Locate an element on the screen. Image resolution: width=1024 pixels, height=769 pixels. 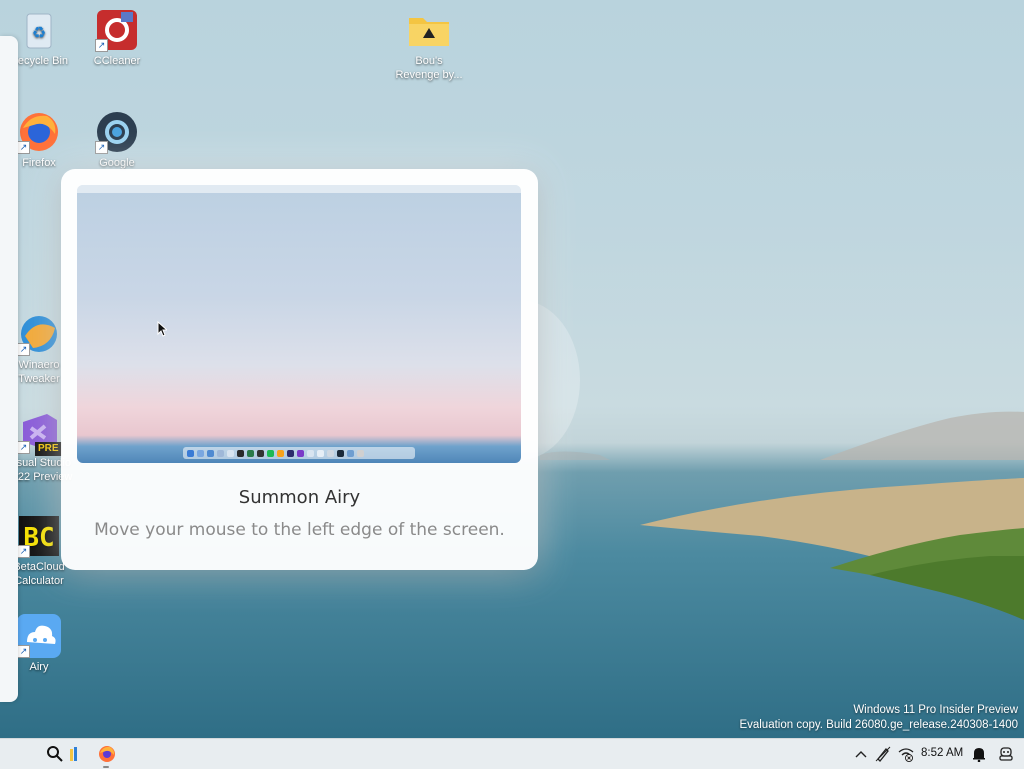
preview-dock is located at coordinates (299, 453).